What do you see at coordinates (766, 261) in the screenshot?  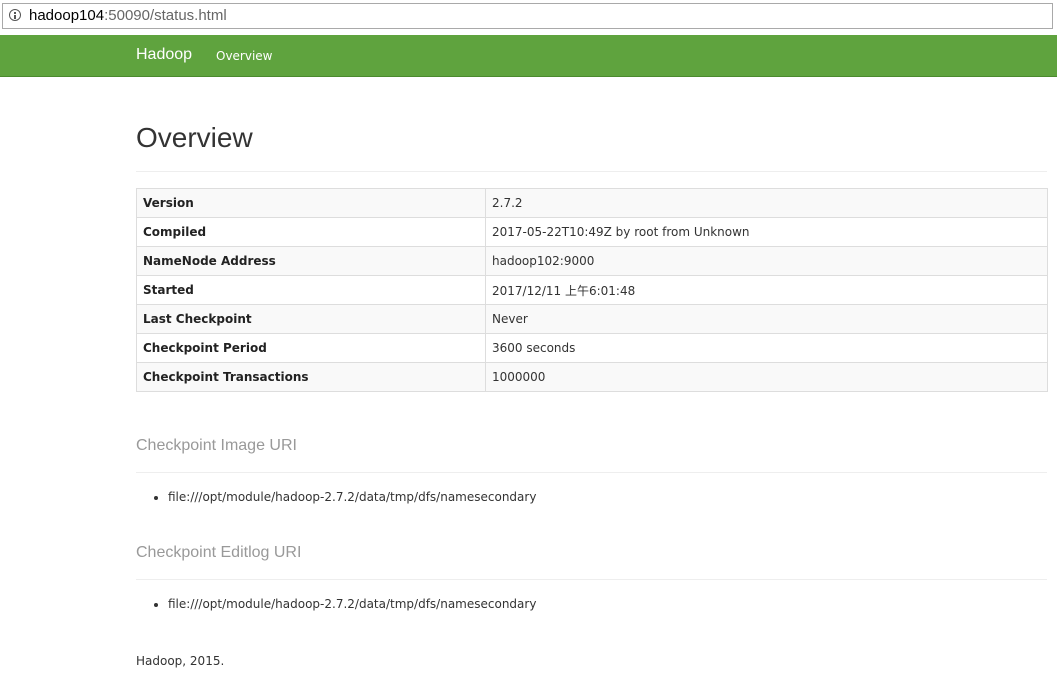 I see `row-value: hadoop102:9000` at bounding box center [766, 261].